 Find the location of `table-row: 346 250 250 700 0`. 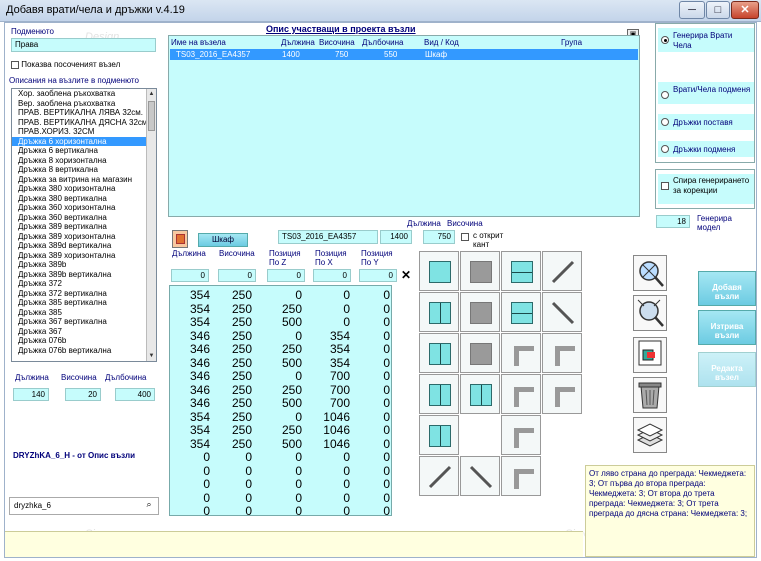

table-row: 346 250 250 700 0 is located at coordinates (280, 390).